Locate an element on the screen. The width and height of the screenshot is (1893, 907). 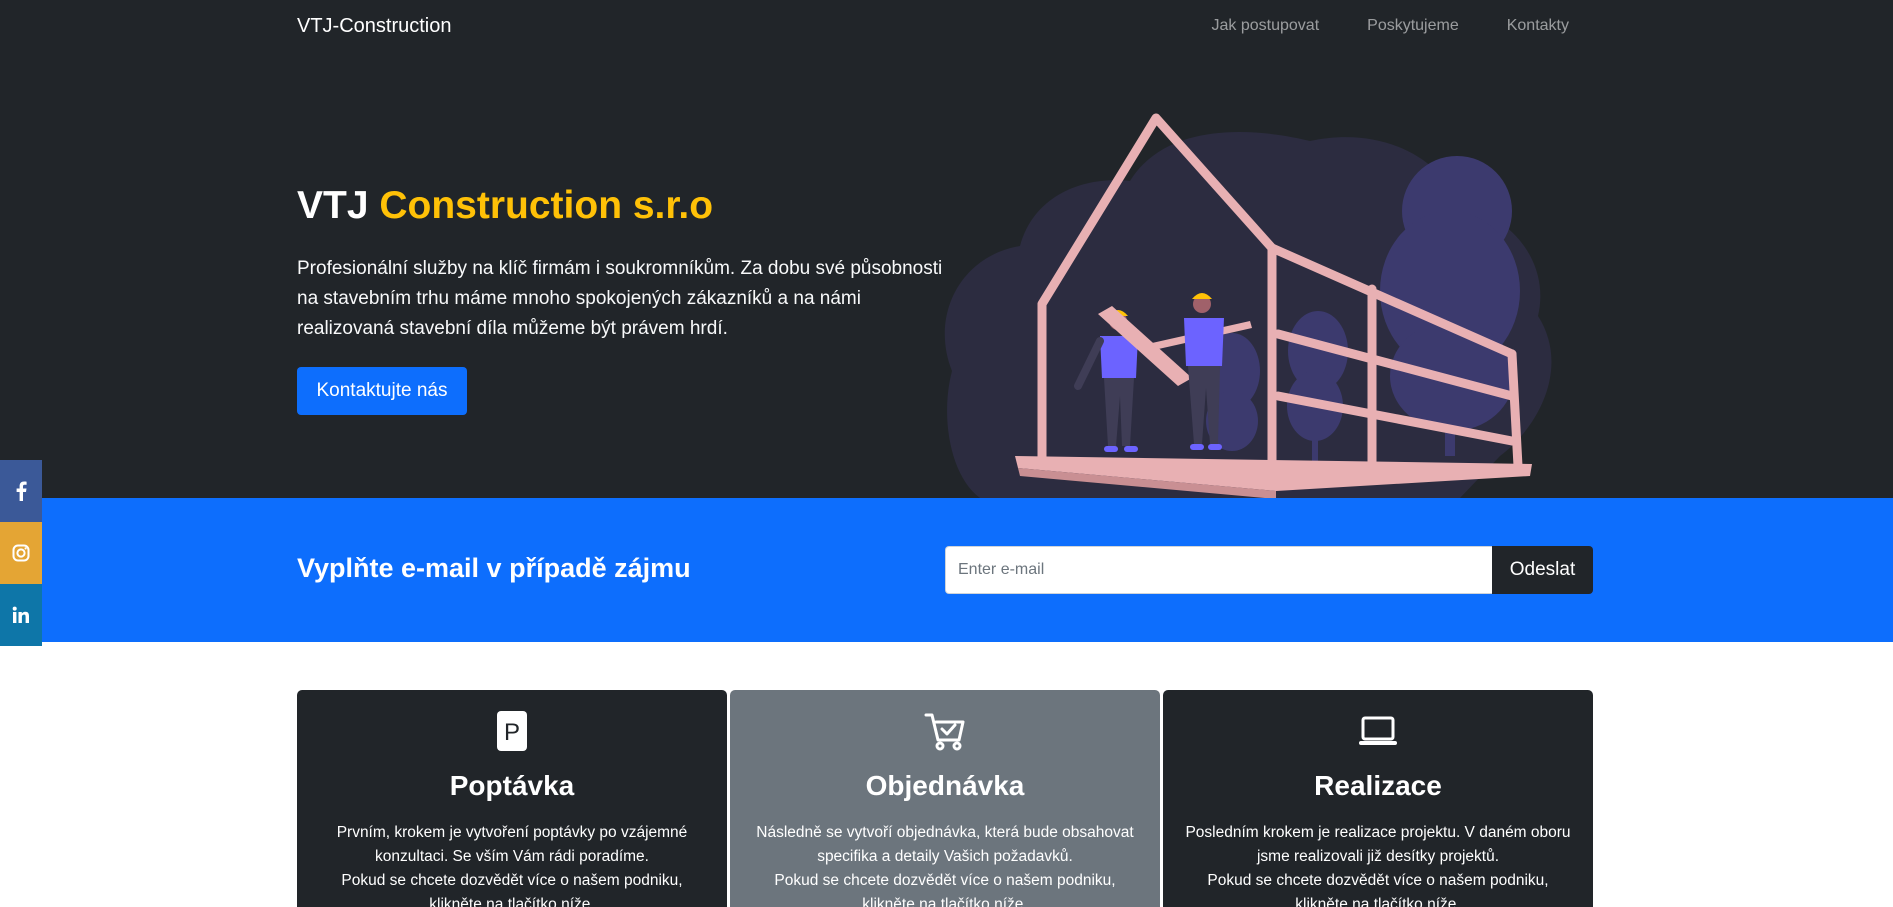
facebook-link is located at coordinates (21, 491).